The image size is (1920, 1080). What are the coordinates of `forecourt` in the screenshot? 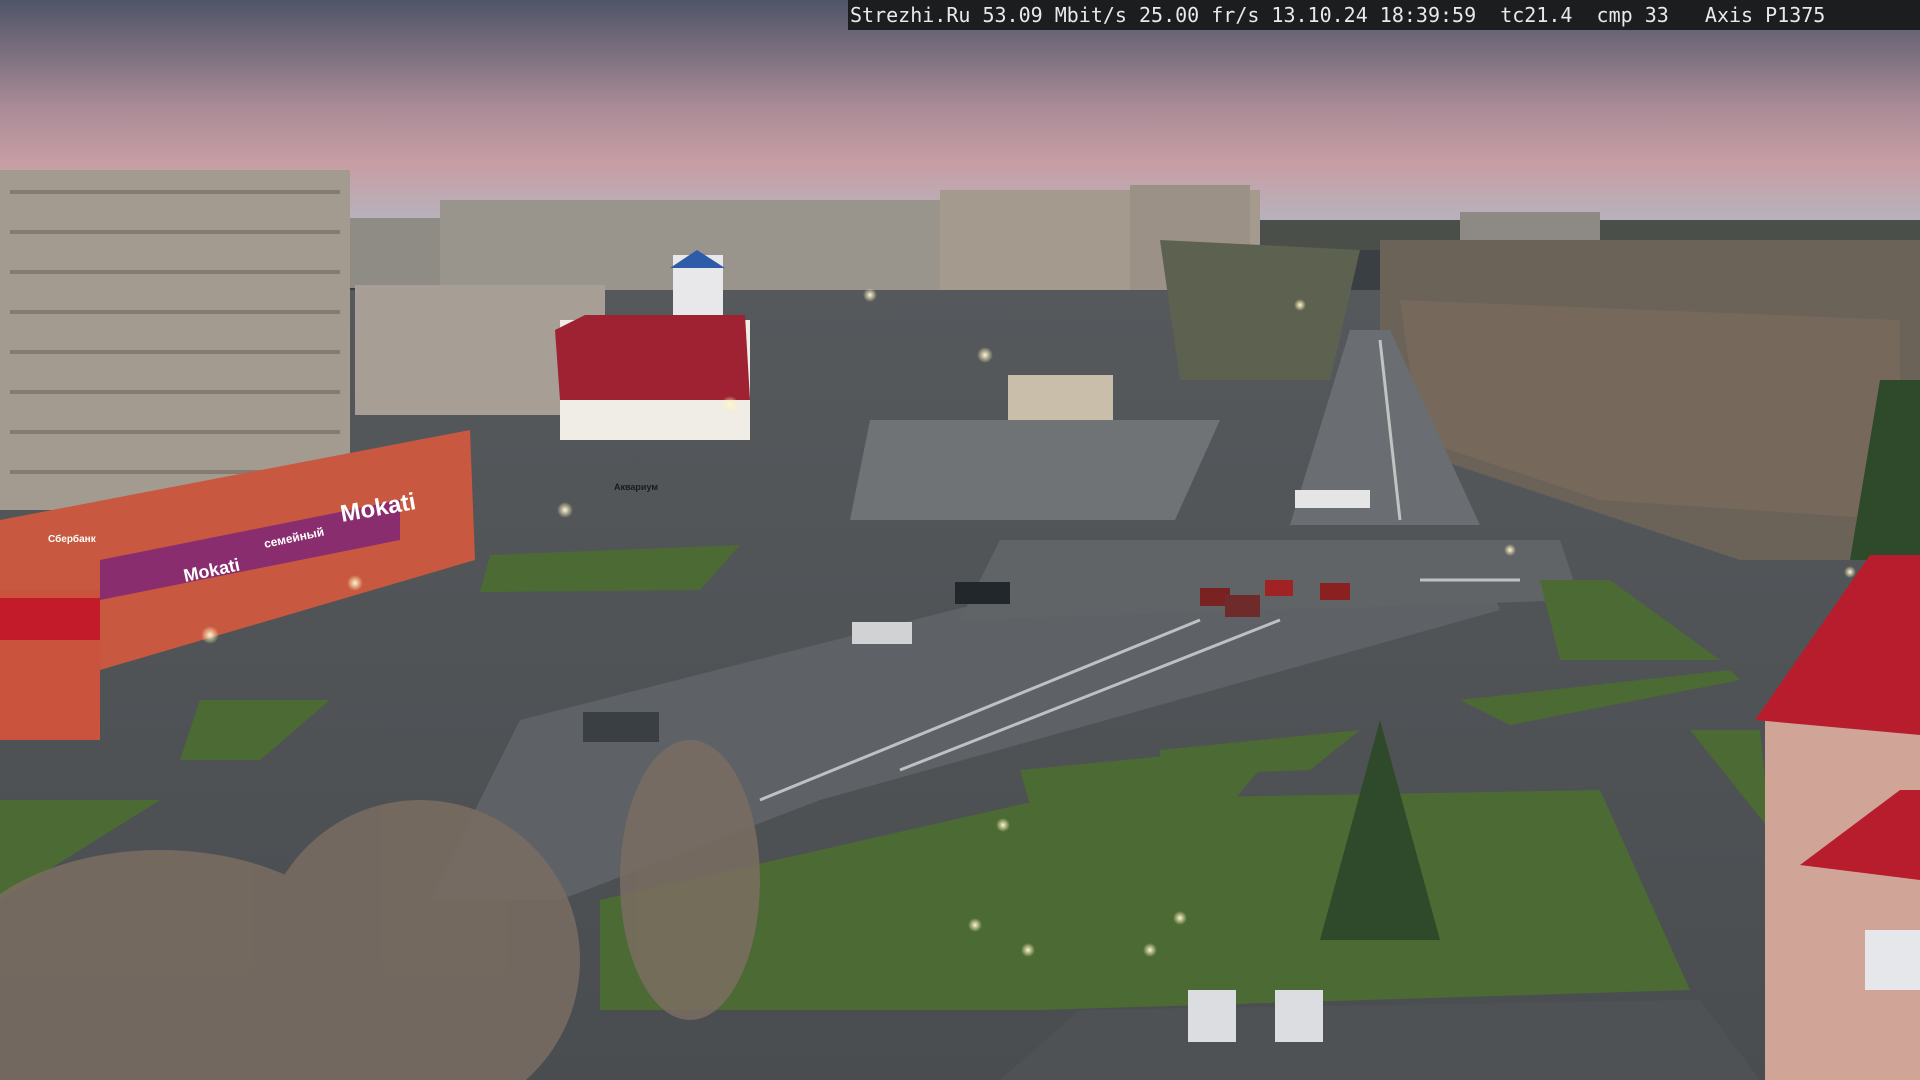 It's located at (1380, 1040).